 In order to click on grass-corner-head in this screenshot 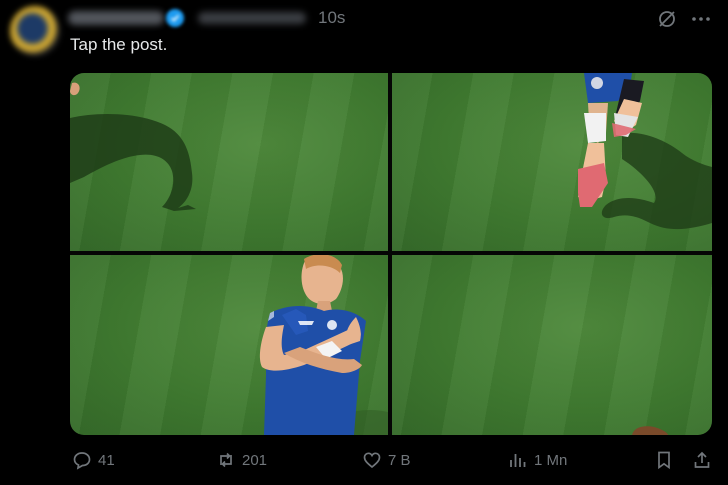, I will do `click(650, 430)`.